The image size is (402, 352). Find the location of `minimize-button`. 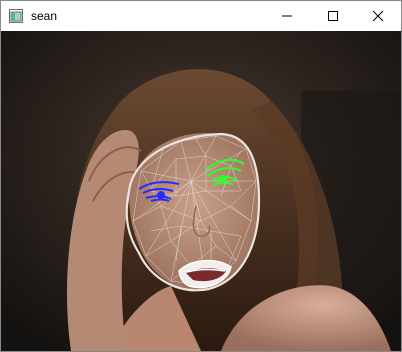

minimize-button is located at coordinates (287, 16).